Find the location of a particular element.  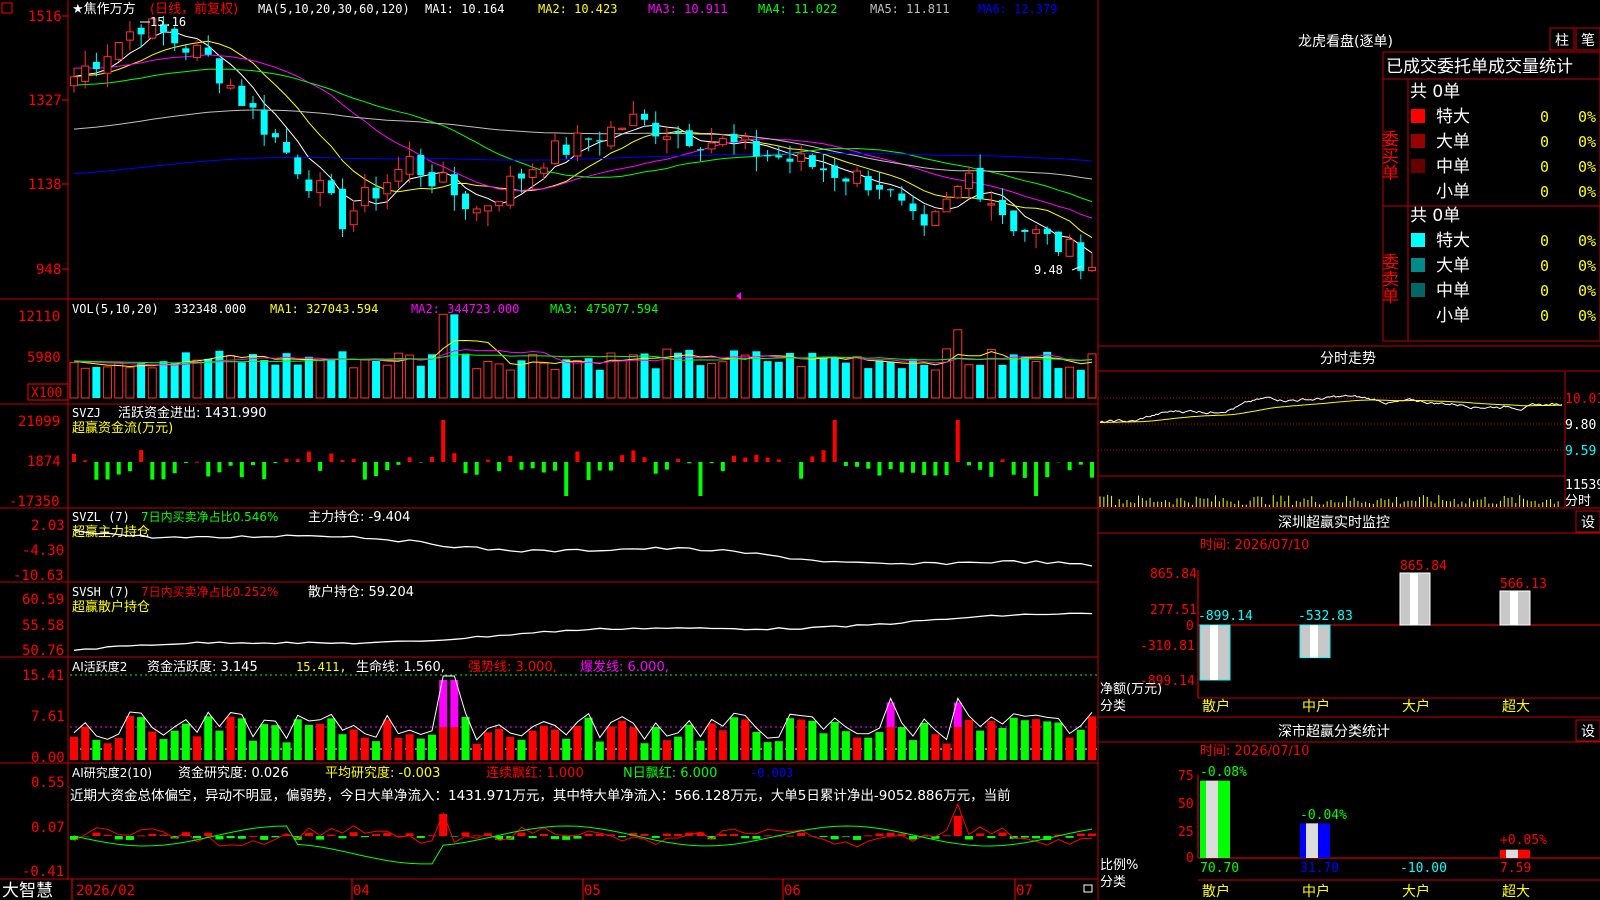

settings-label: 设 is located at coordinates (1588, 523).